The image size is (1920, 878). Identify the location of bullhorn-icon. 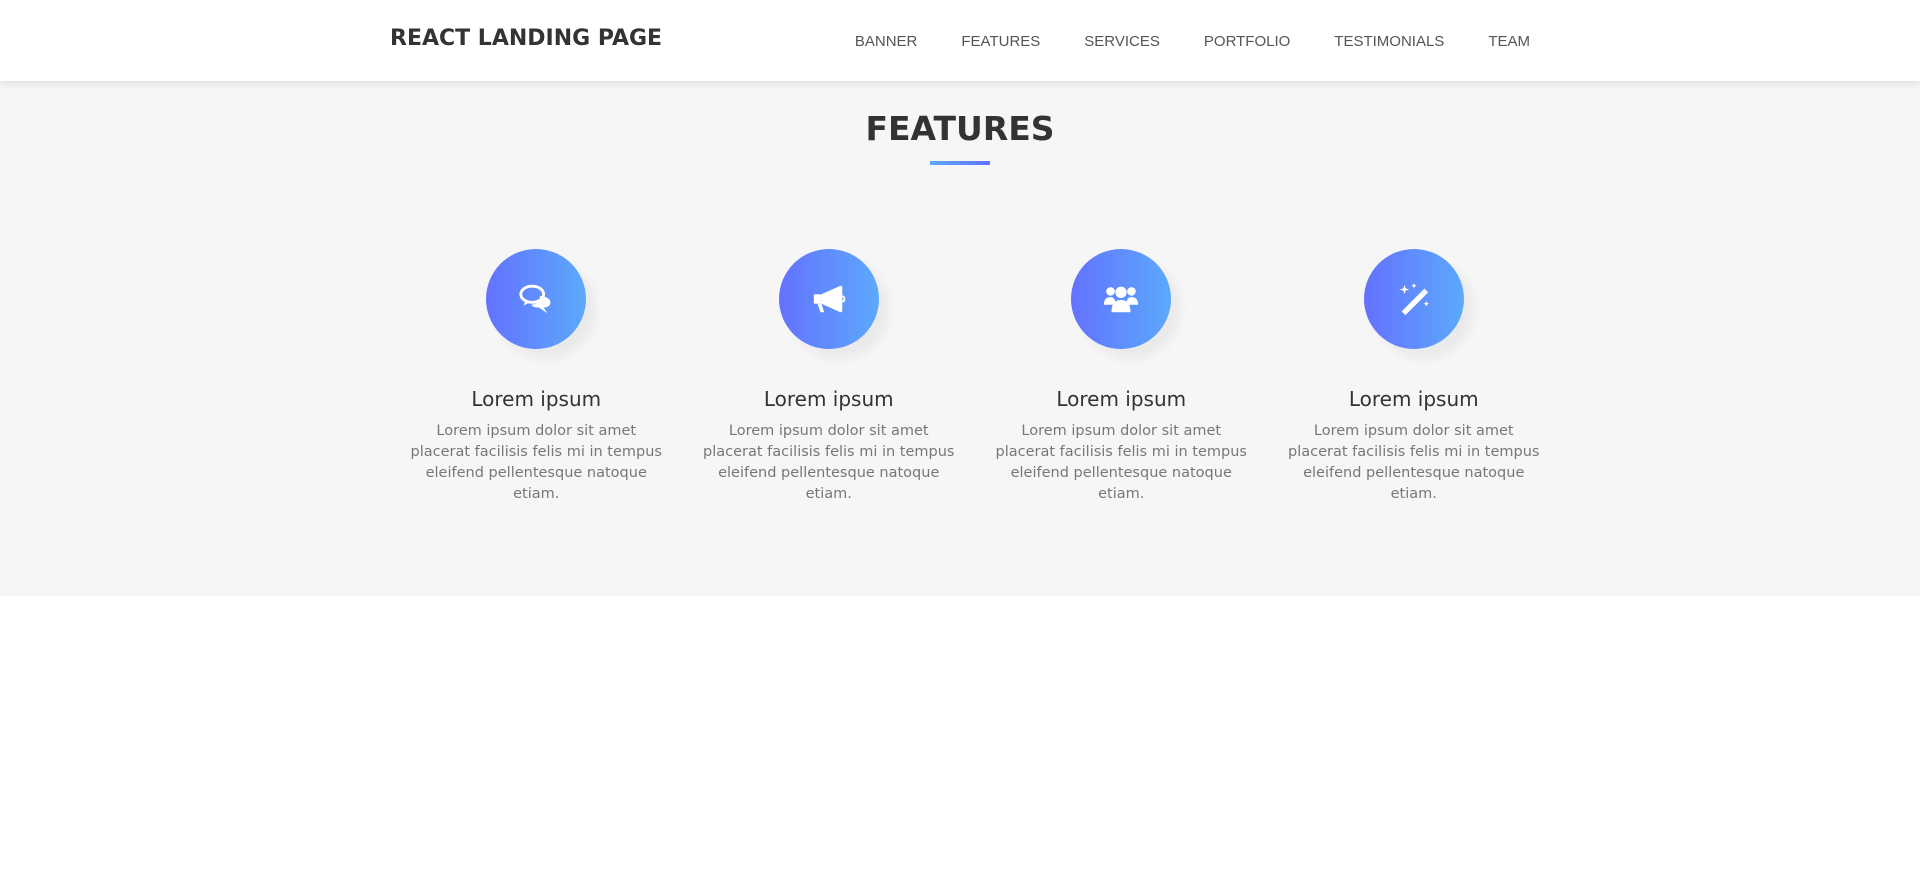
(829, 299).